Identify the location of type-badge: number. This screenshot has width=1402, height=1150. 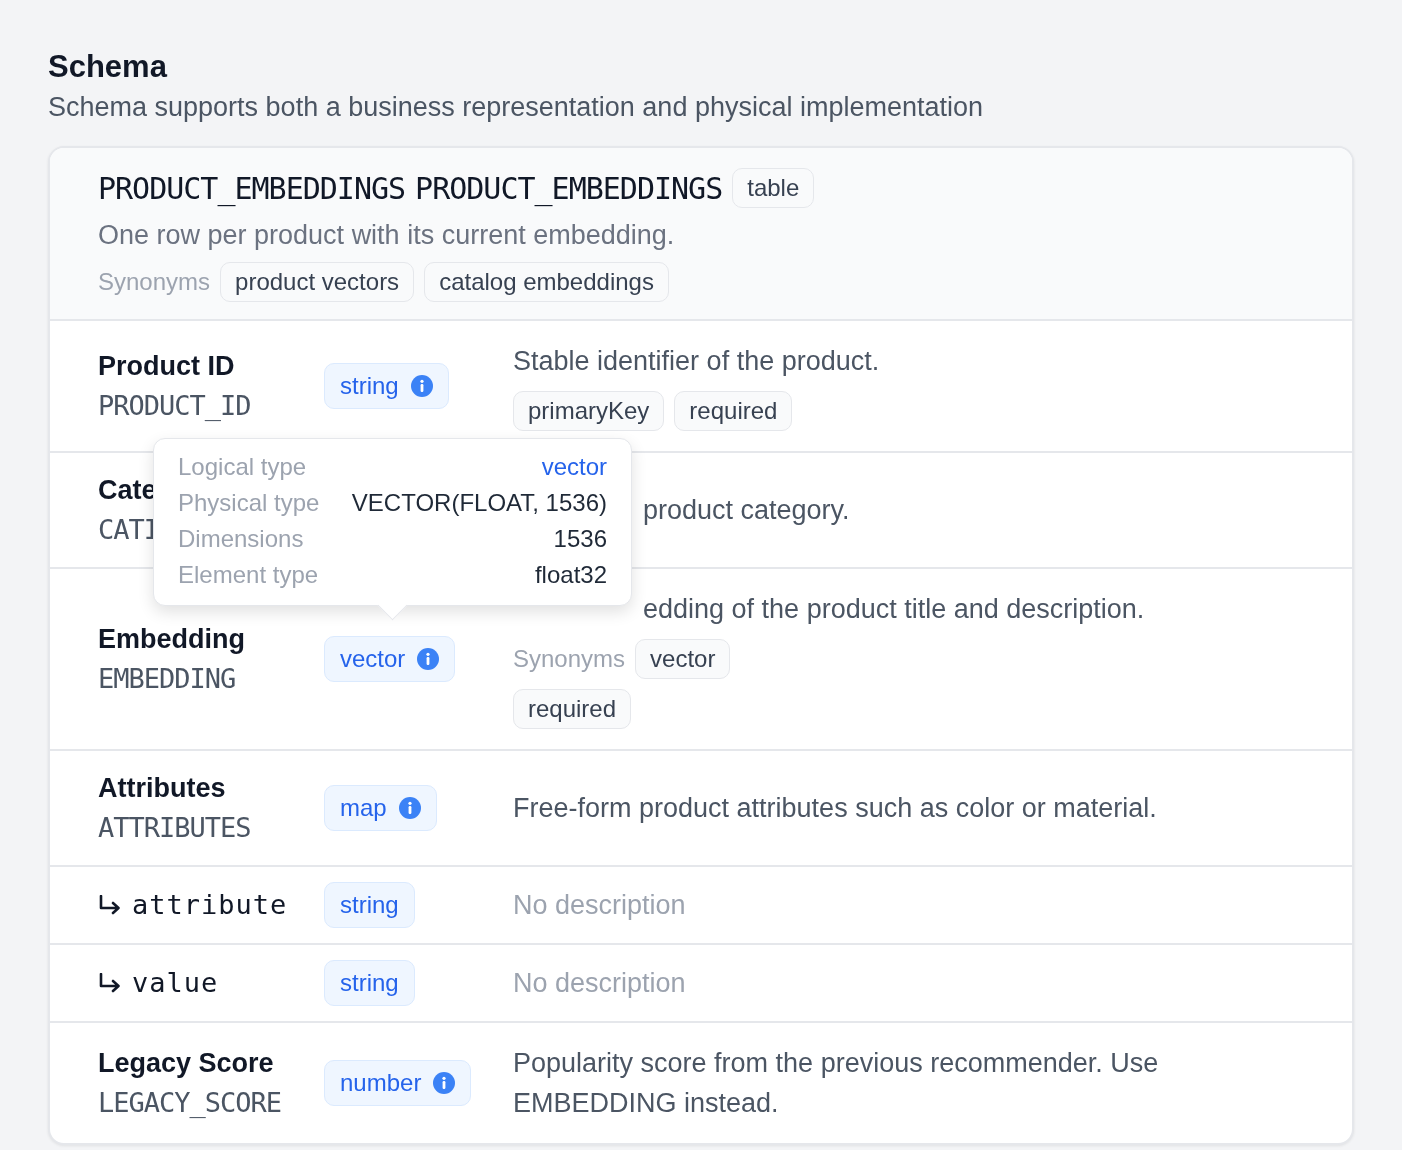
(398, 1083).